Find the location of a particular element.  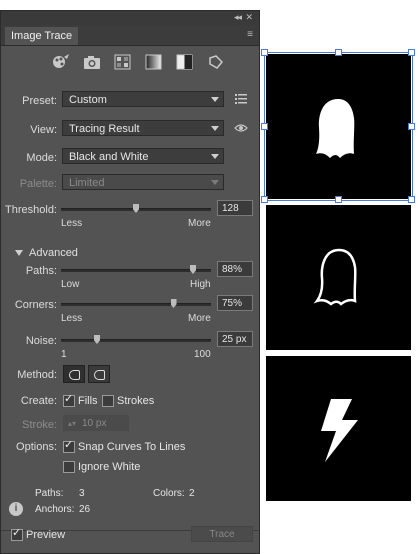

palette-label: Palette: is located at coordinates (38, 184).